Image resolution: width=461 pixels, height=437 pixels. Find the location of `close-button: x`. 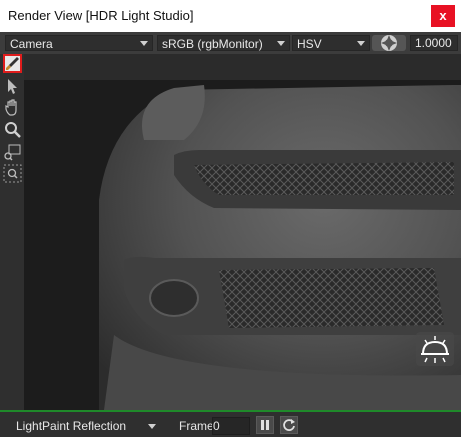

close-button: x is located at coordinates (443, 16).